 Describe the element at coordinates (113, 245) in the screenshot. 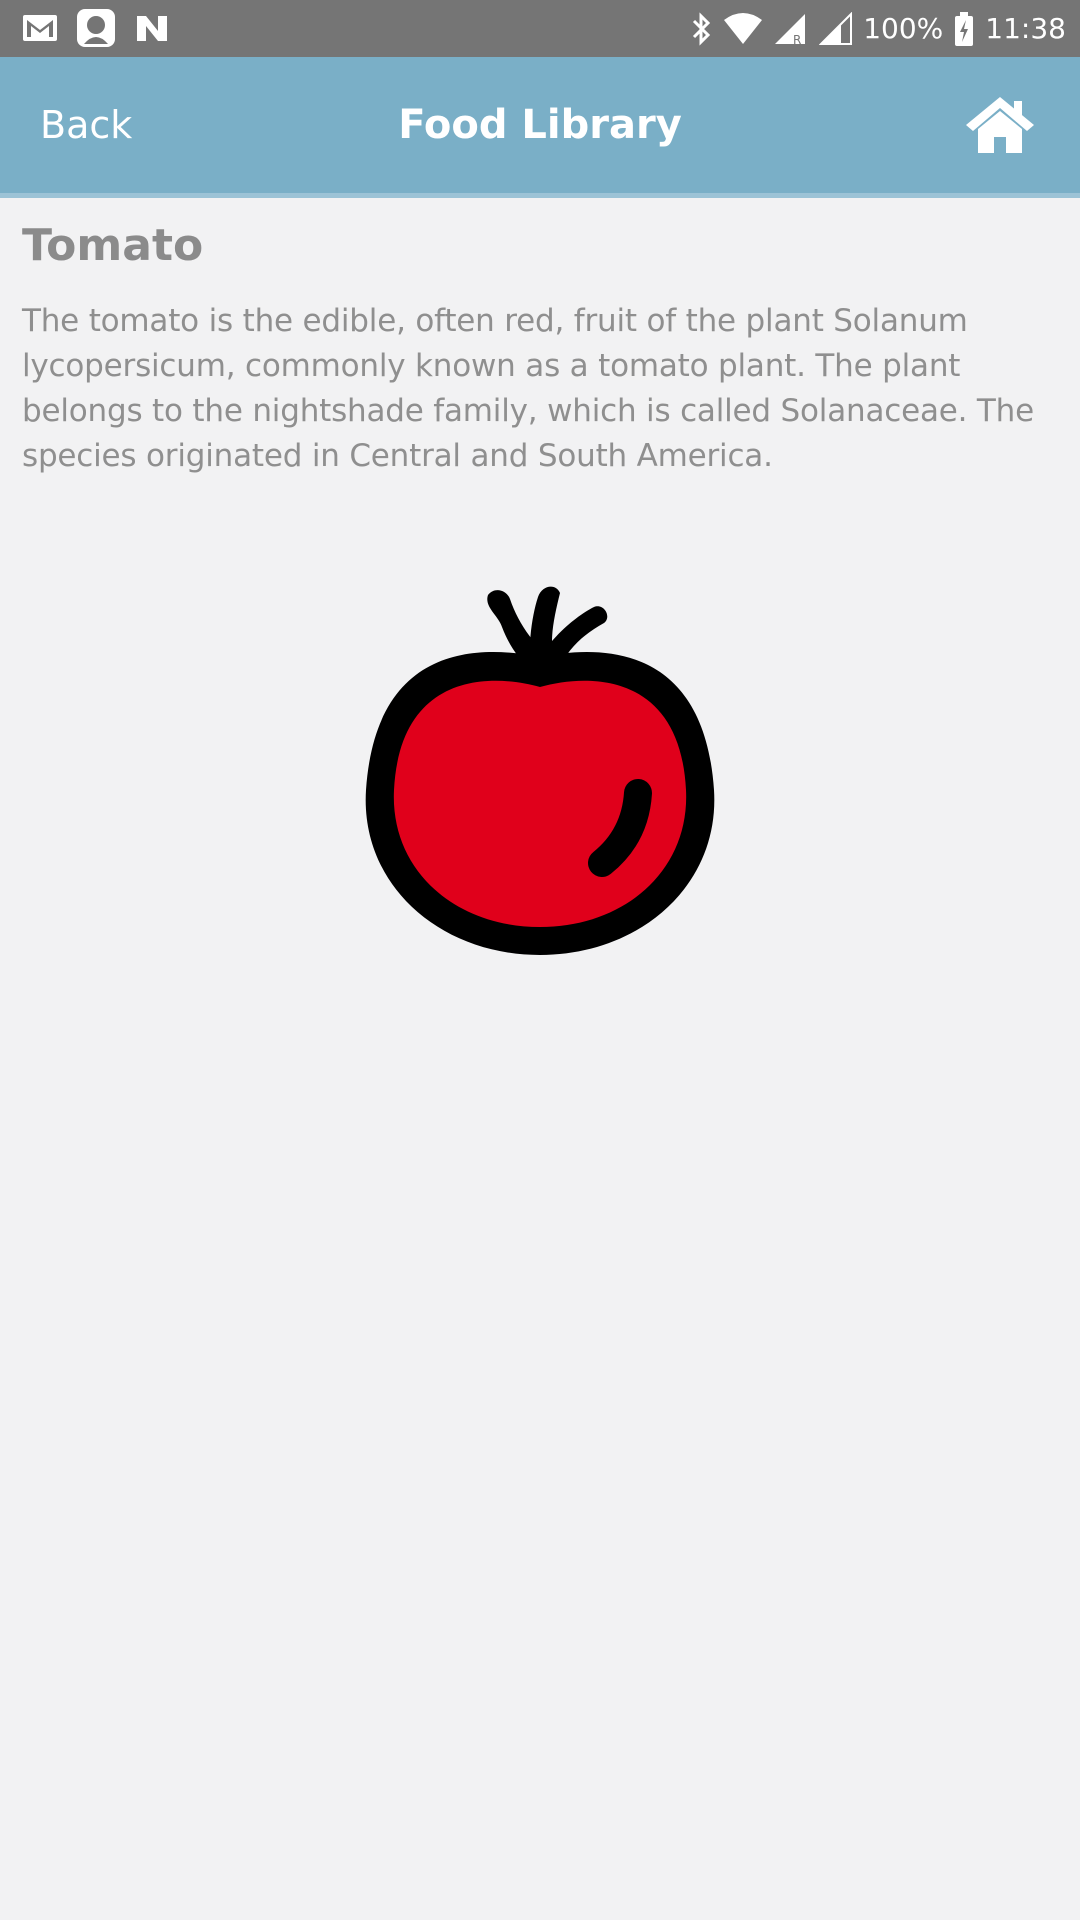

I see `food-name: Tomato` at that location.